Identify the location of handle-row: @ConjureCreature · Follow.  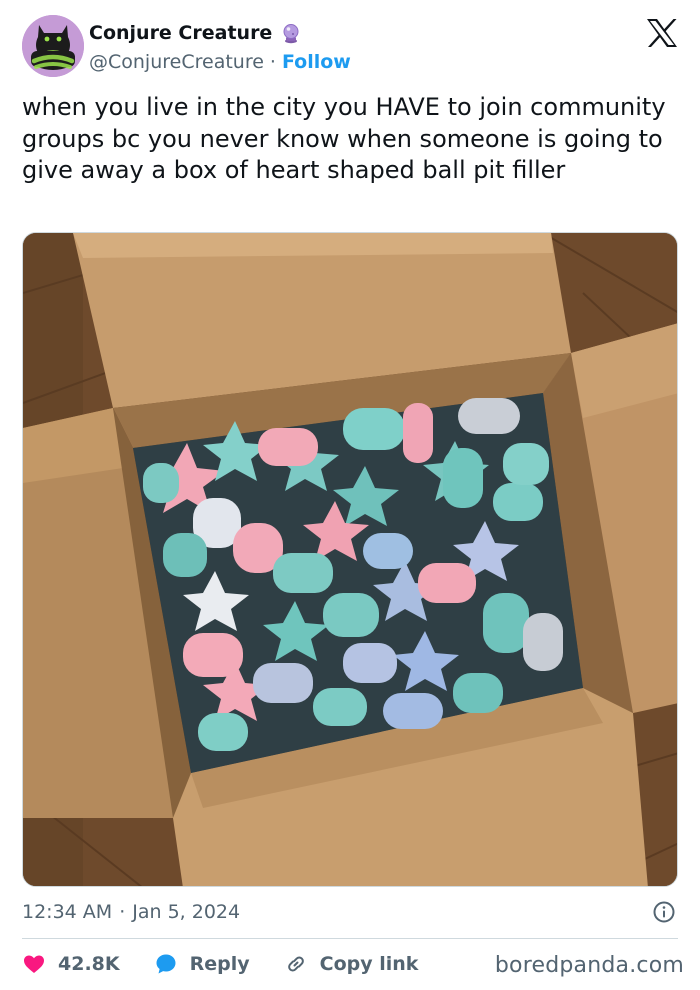
(220, 62).